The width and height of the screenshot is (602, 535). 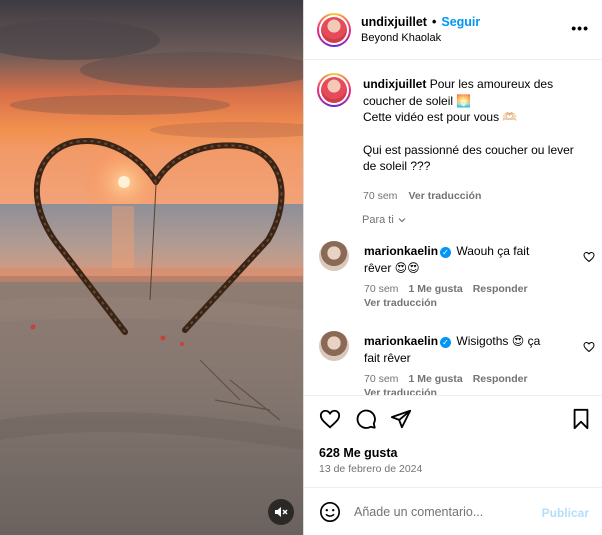 What do you see at coordinates (394, 22) in the screenshot?
I see `author-username: undixjuillet` at bounding box center [394, 22].